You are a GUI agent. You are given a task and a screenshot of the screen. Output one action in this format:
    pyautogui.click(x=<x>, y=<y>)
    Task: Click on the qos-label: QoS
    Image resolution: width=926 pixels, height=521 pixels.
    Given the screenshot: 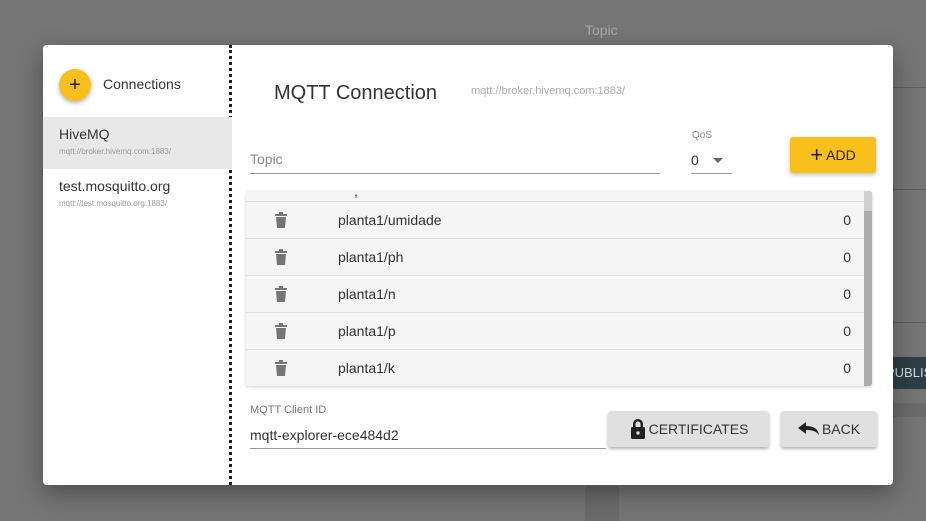 What is the action you would take?
    pyautogui.click(x=702, y=135)
    